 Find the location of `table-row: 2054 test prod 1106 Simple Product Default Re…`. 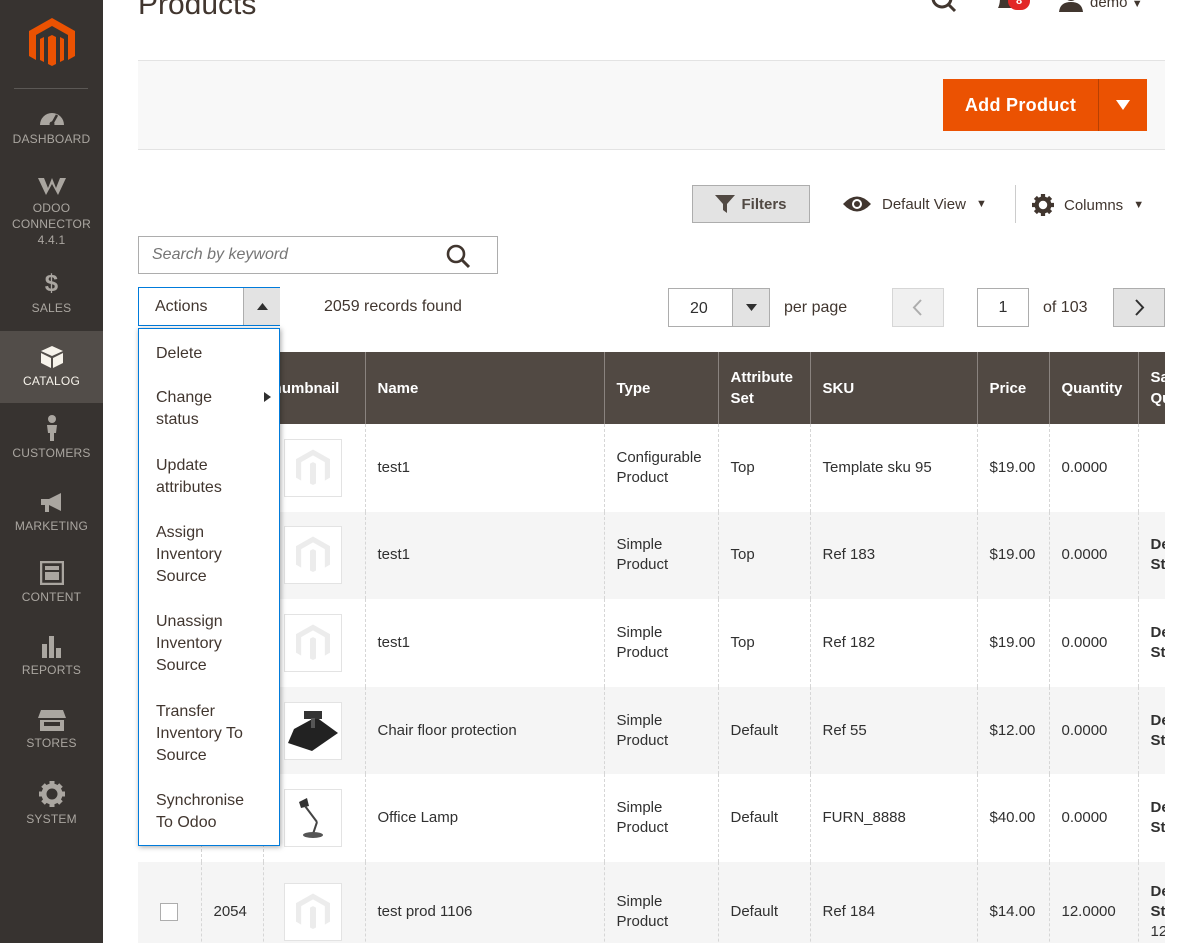

table-row: 2054 test prod 1106 Simple Product Default Re… is located at coordinates (652, 902).